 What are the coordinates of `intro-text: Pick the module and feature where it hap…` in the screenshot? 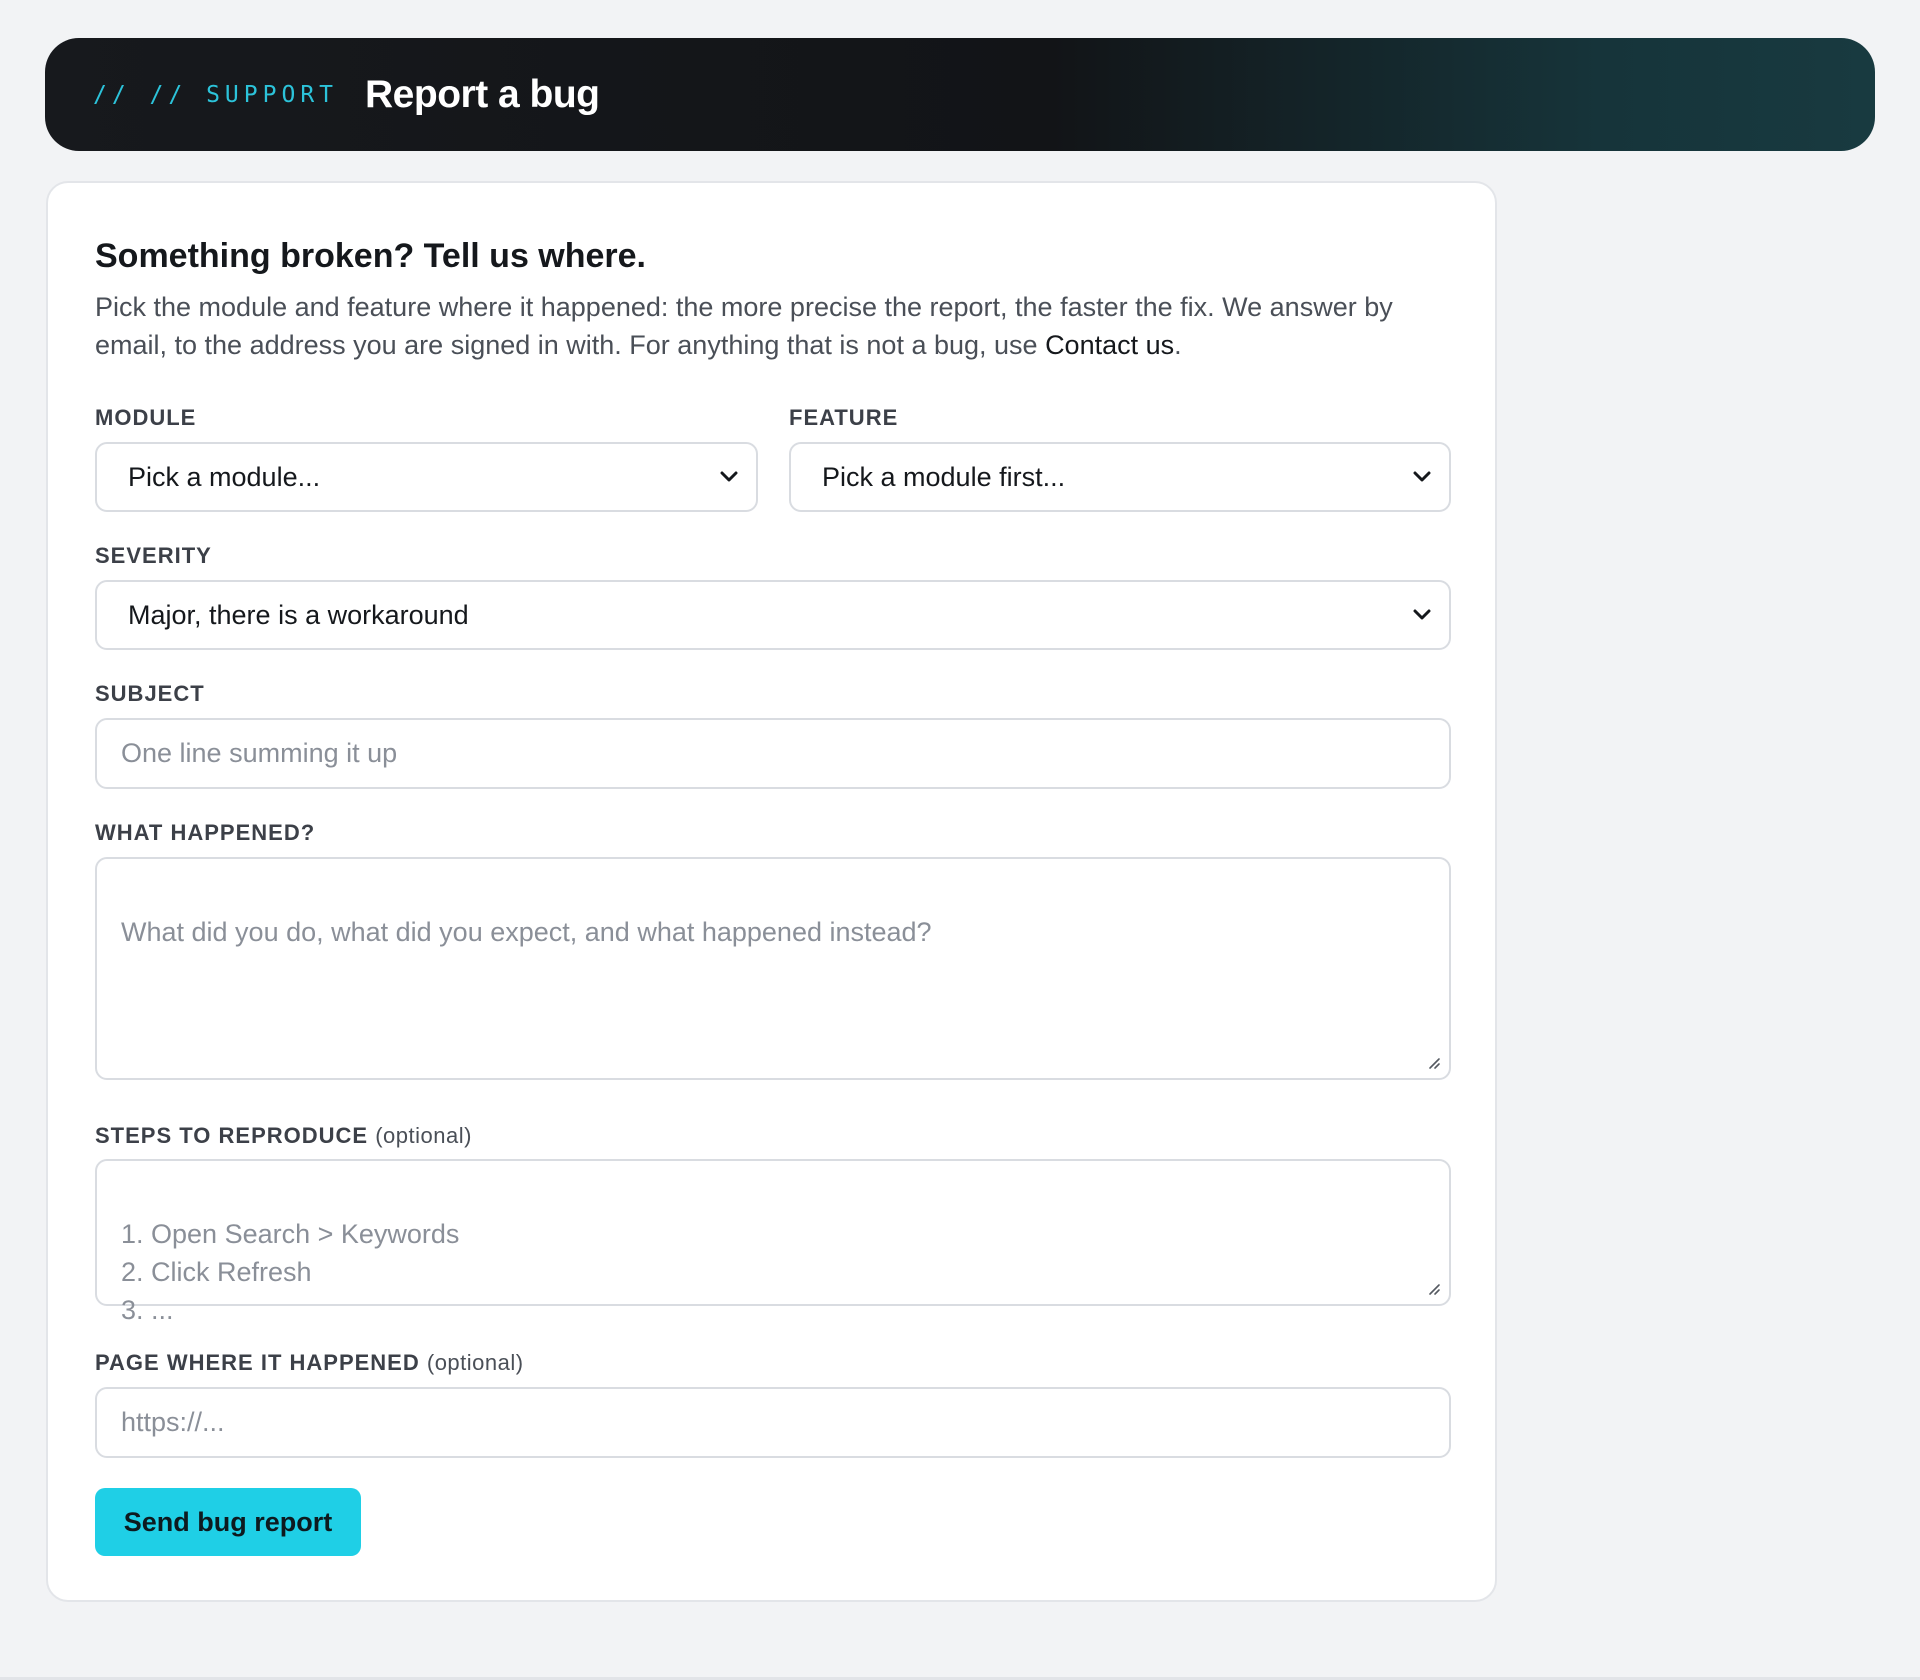 It's located at (744, 326).